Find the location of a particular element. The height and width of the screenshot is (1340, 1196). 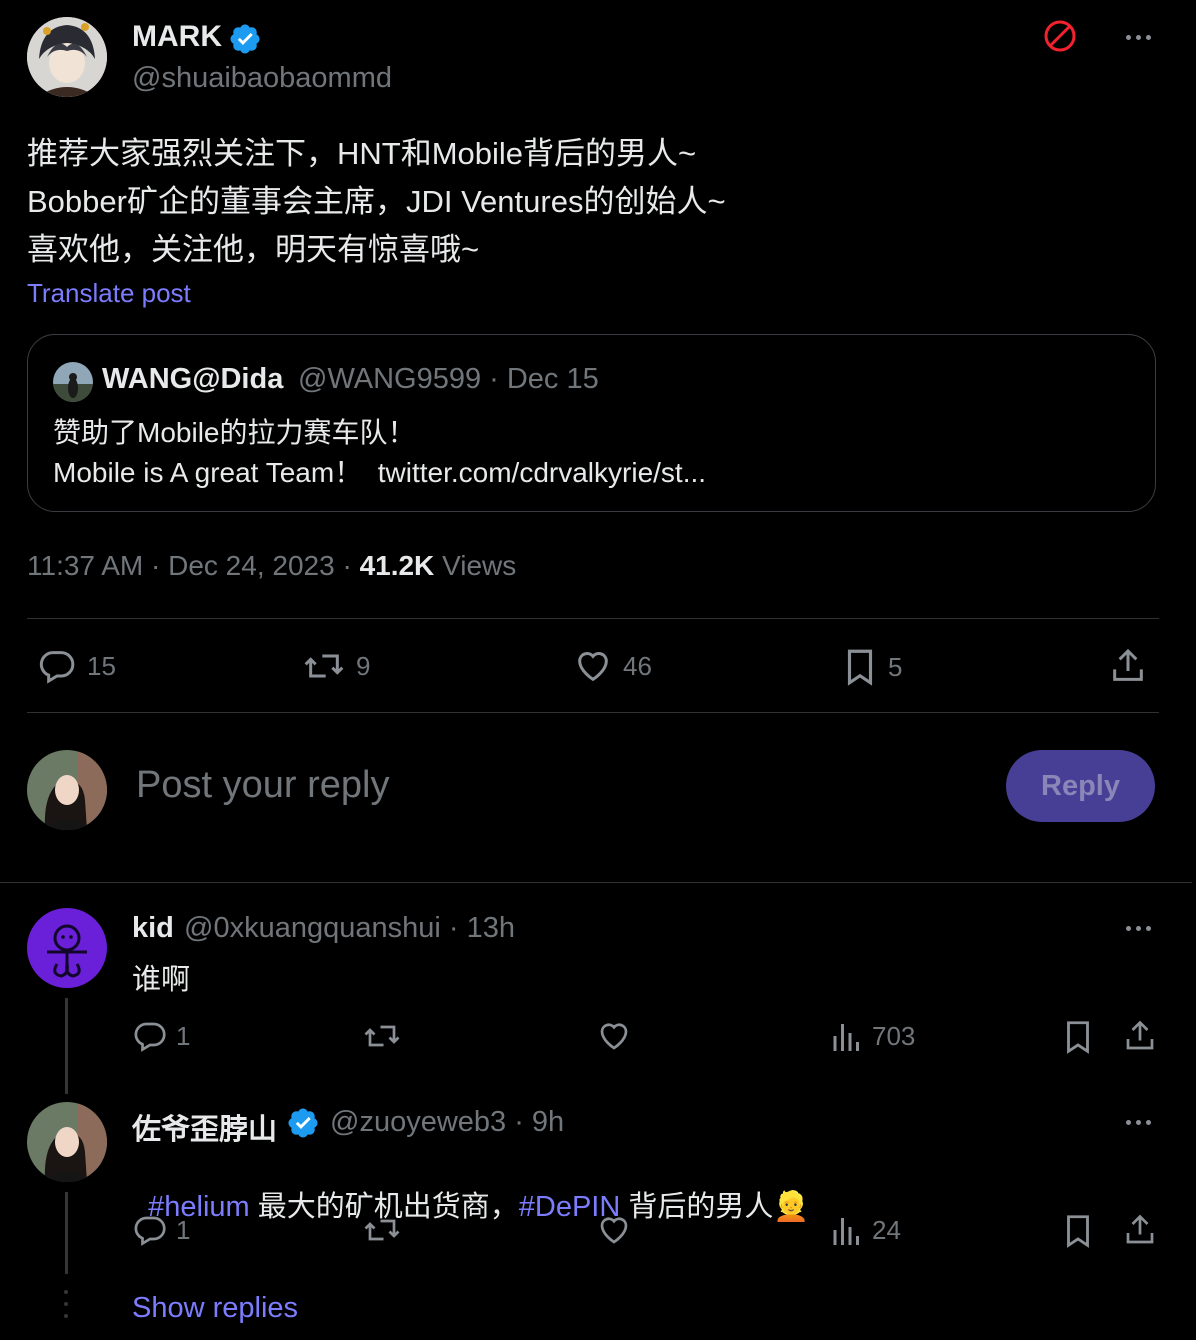

translate-post-link: Translate post is located at coordinates (109, 293).